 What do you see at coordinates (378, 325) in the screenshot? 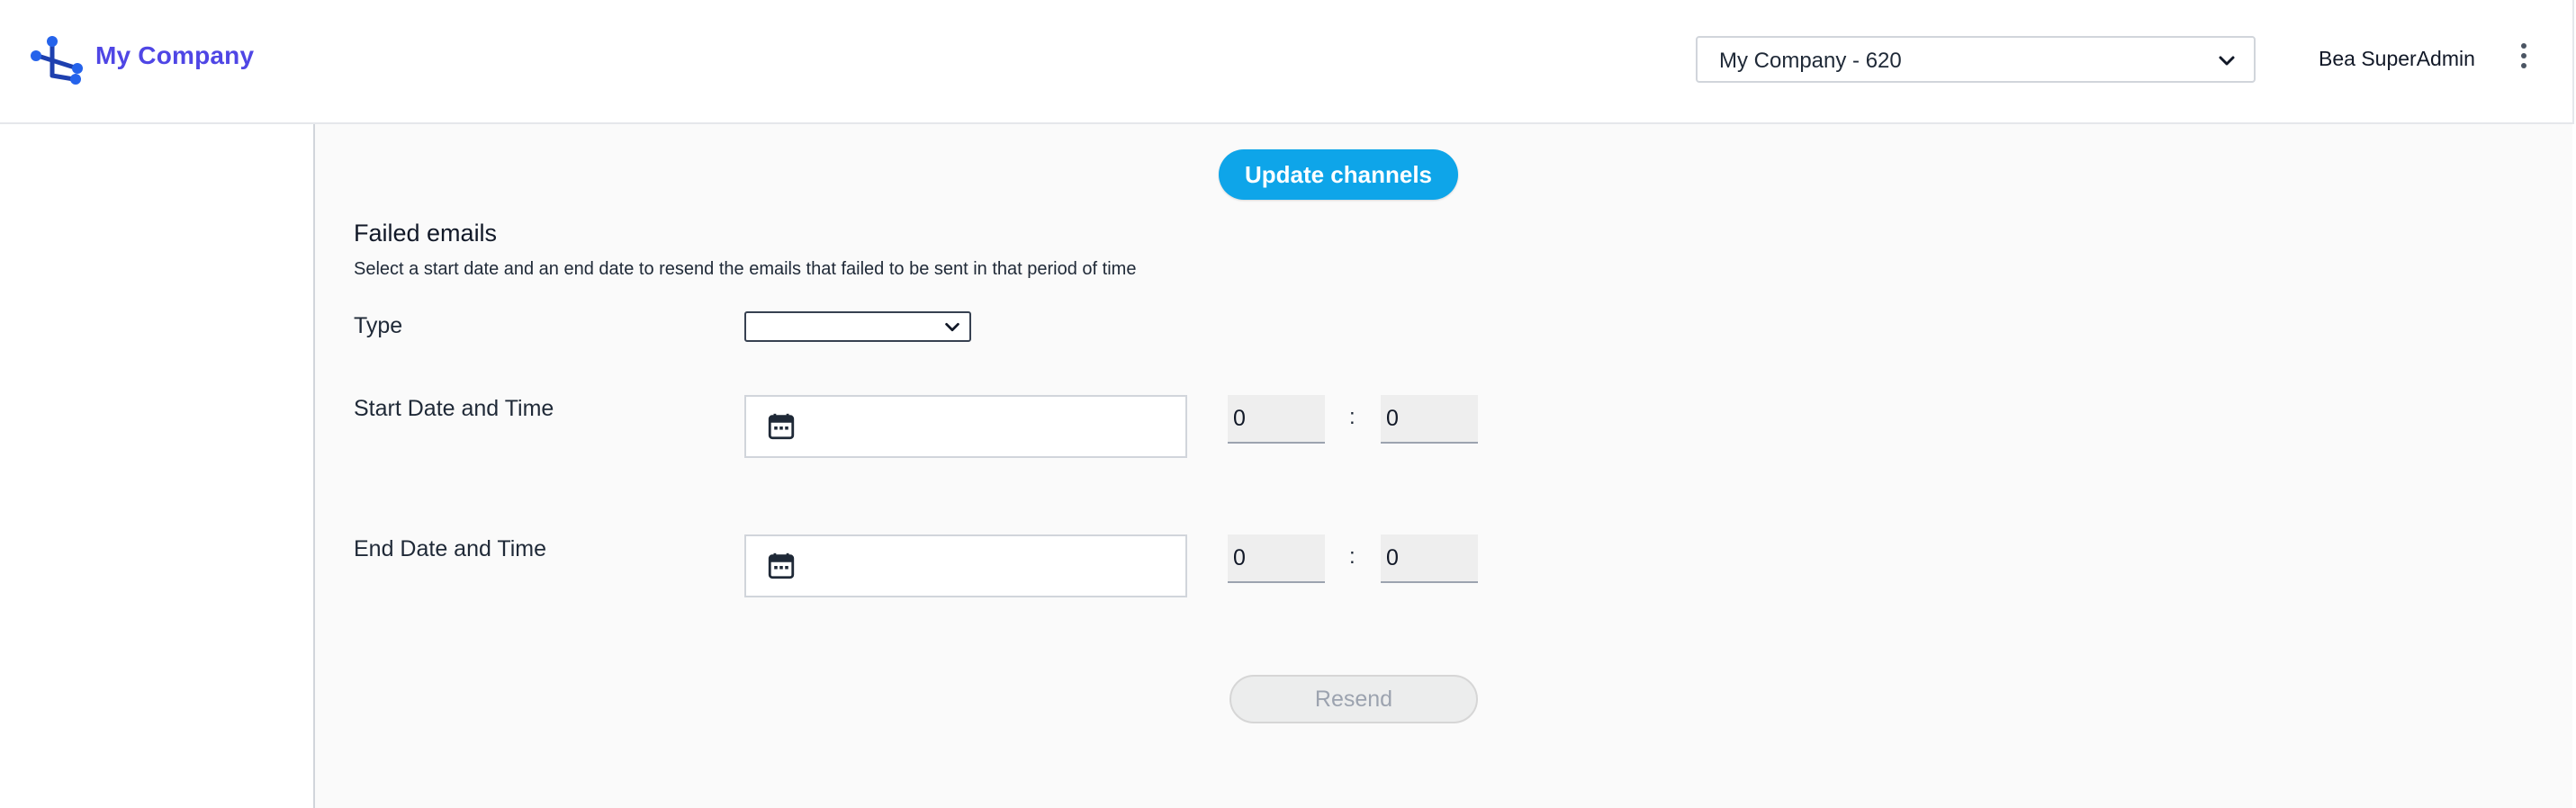
I see `type-label: Type` at bounding box center [378, 325].